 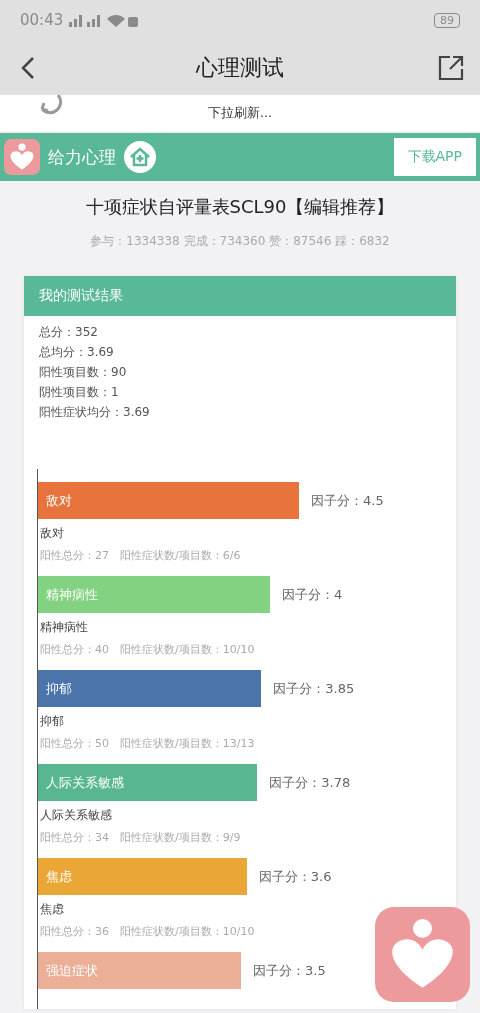 What do you see at coordinates (76, 815) in the screenshot?
I see `factor-name: 人际关系敏感` at bounding box center [76, 815].